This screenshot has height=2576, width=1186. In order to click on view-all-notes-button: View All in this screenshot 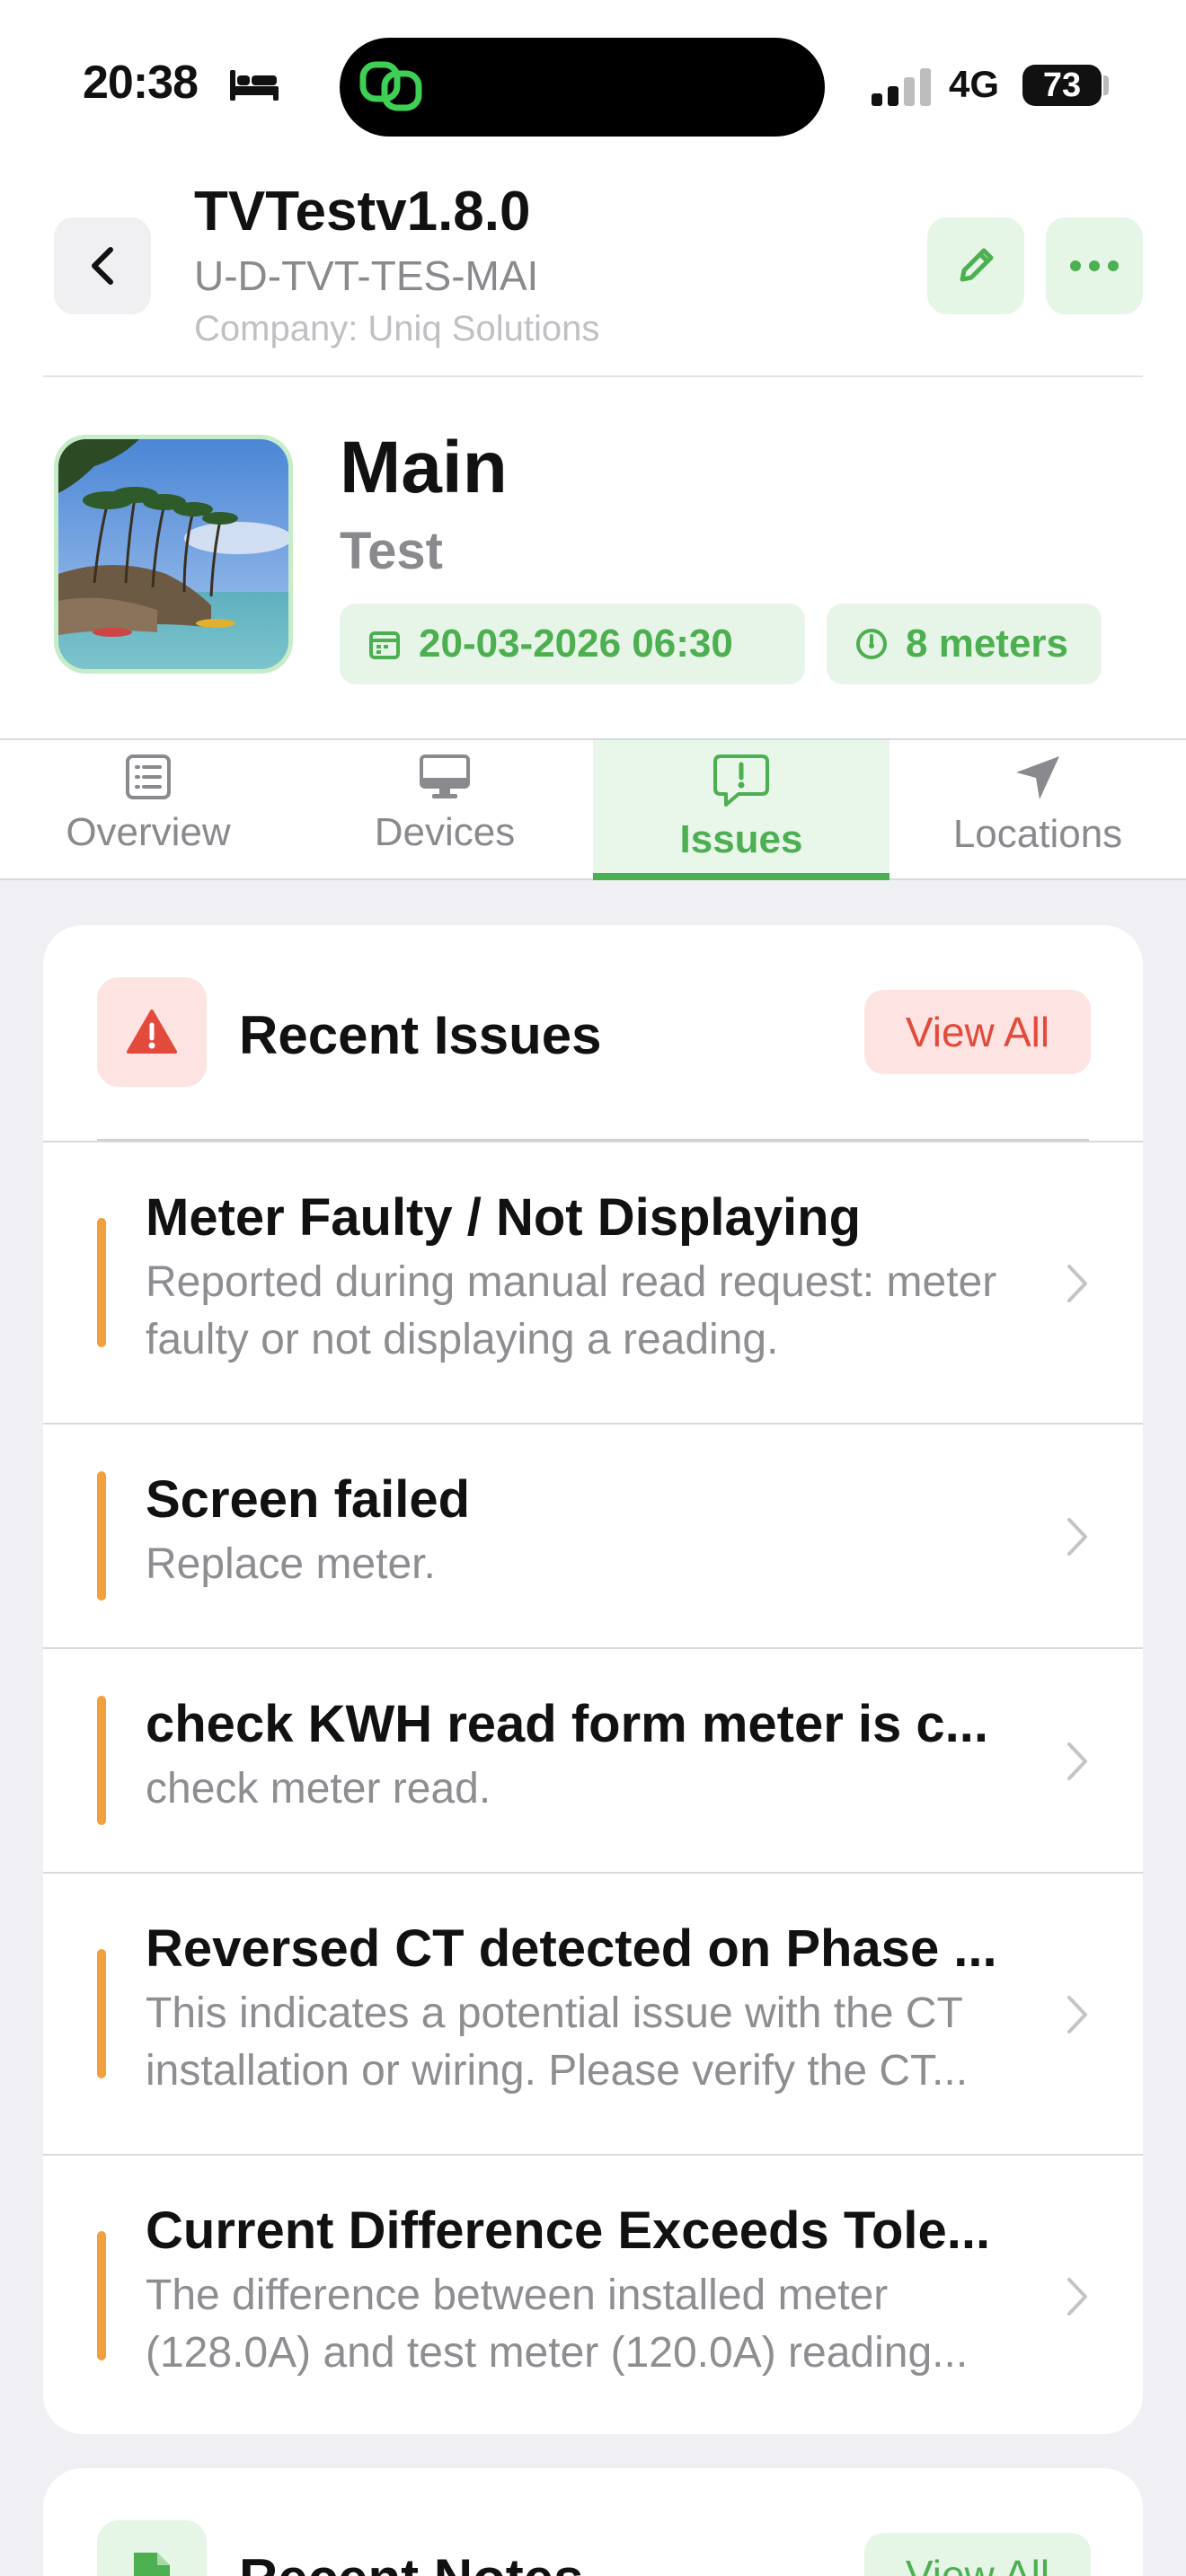, I will do `click(977, 2554)`.